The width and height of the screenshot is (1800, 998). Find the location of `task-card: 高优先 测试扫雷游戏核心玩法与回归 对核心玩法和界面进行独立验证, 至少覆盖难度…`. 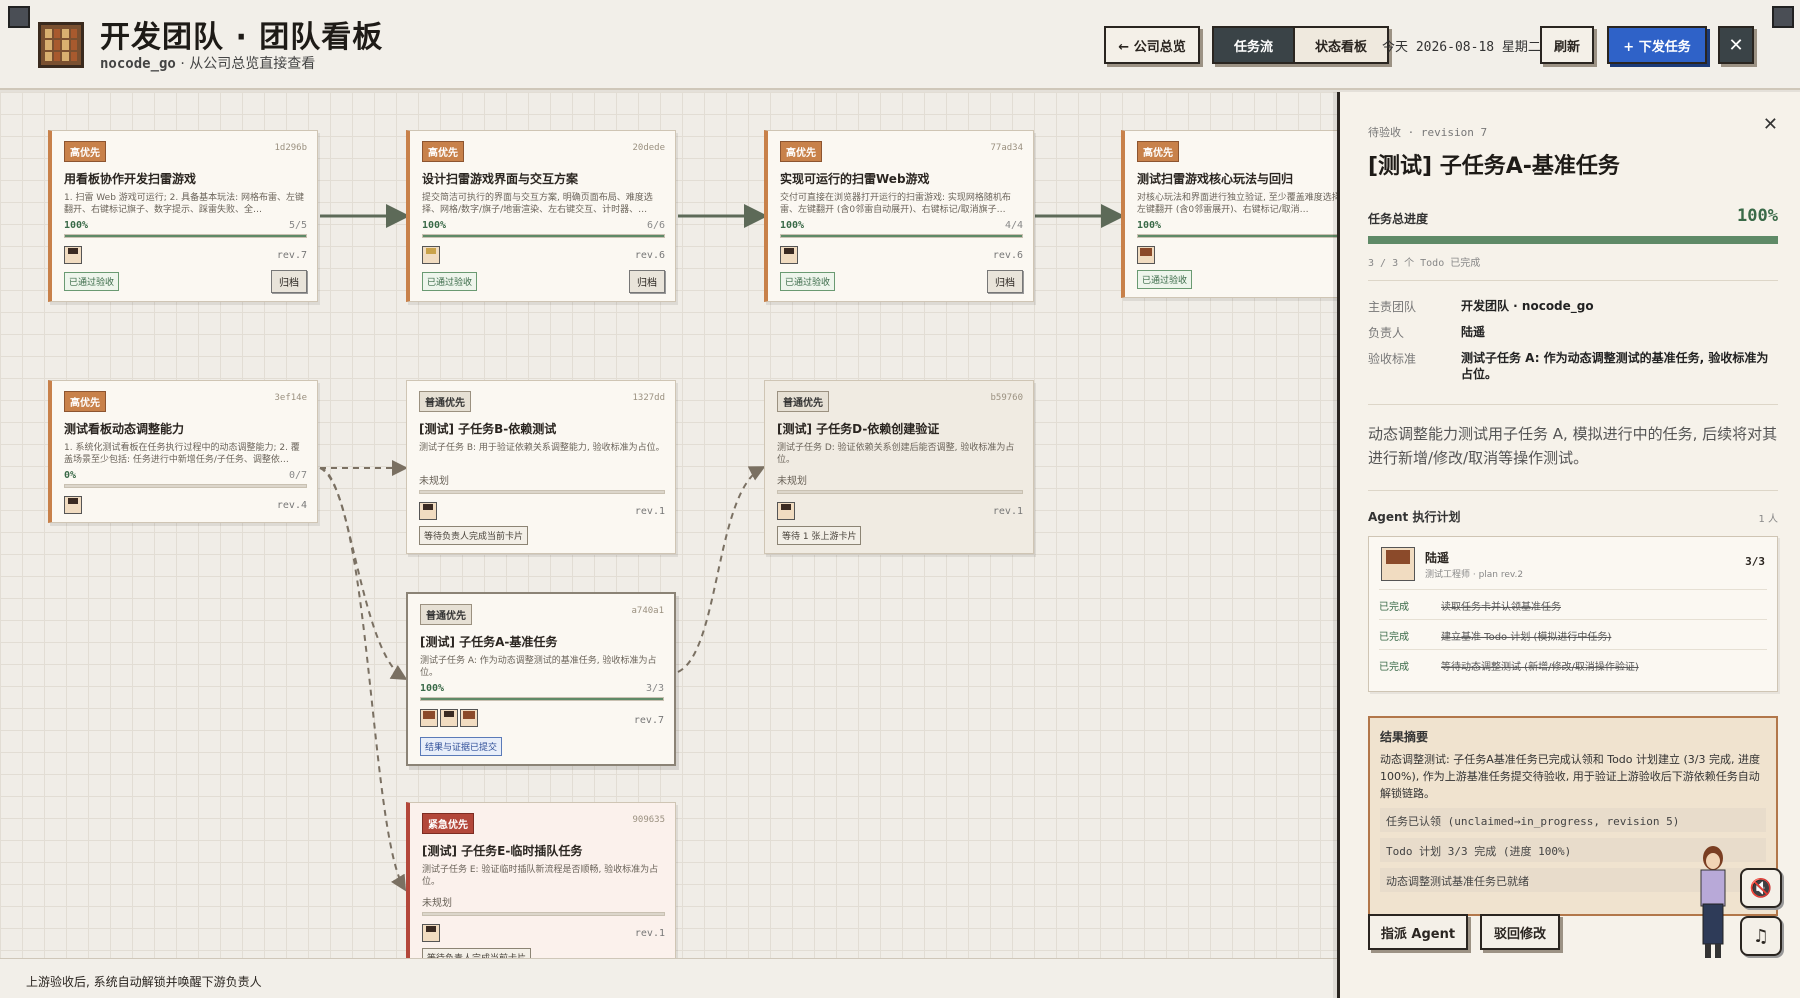

task-card: 高优先 测试扫雷游戏核心玩法与回归 对核心玩法和界面进行独立验证, 至少覆盖难度… is located at coordinates (1229, 214).